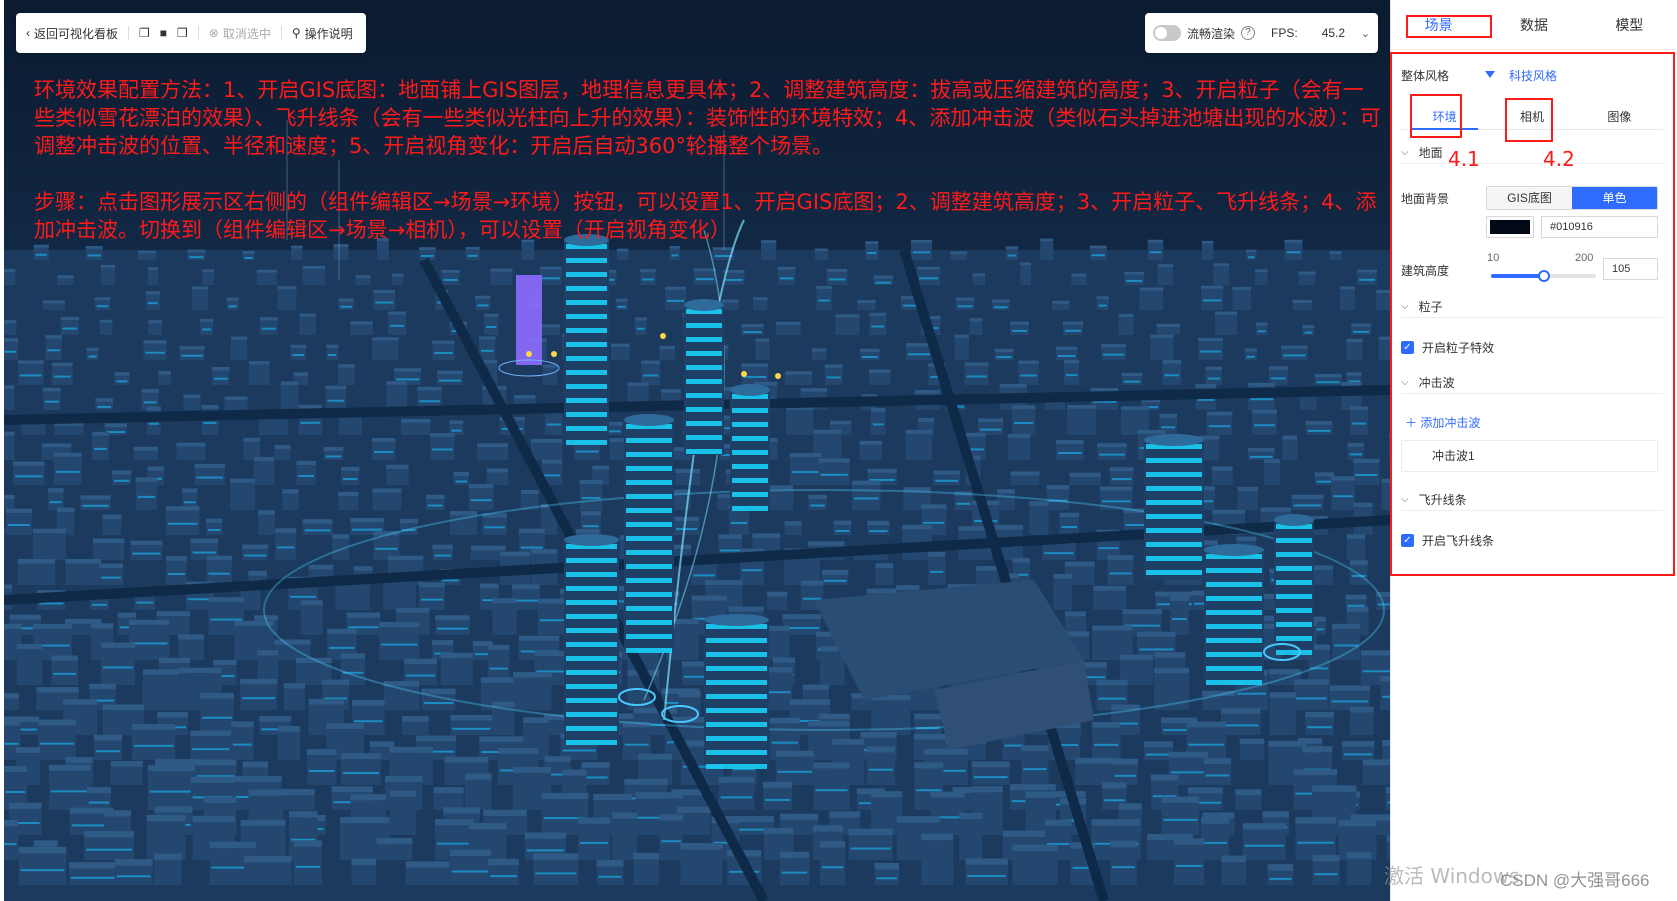  What do you see at coordinates (1529, 198) in the screenshot?
I see `gis-basemap-option: GIS底图` at bounding box center [1529, 198].